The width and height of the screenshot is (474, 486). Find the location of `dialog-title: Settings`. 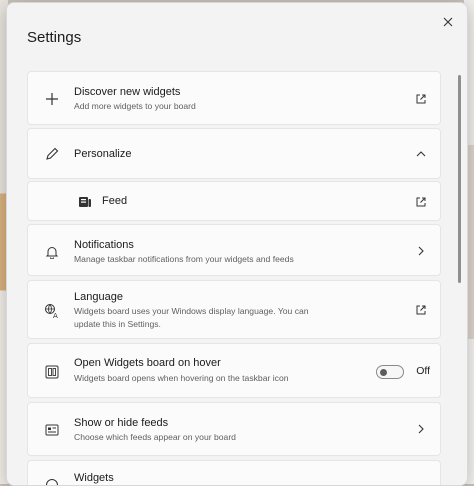

dialog-title: Settings is located at coordinates (54, 37).